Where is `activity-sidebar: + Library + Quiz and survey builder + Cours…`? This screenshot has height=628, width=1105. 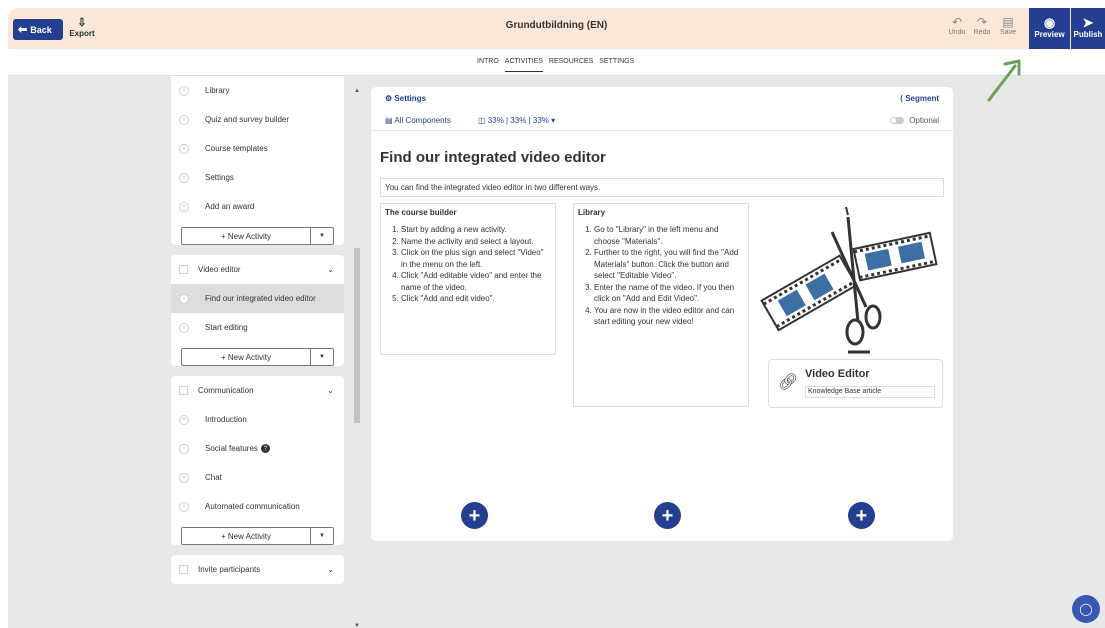
activity-sidebar: + Library + Quiz and survey builder + Cours… is located at coordinates (257, 352).